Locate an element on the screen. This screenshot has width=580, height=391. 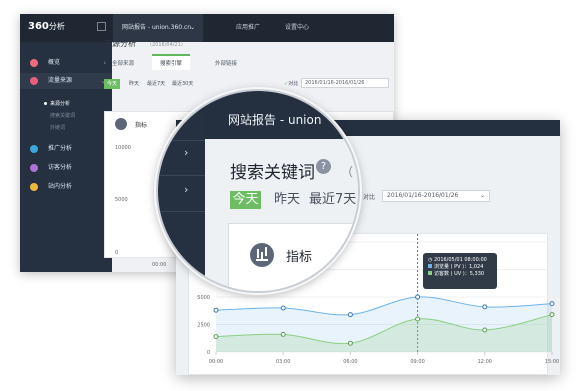
logo: 360分析 is located at coordinates (46, 26).